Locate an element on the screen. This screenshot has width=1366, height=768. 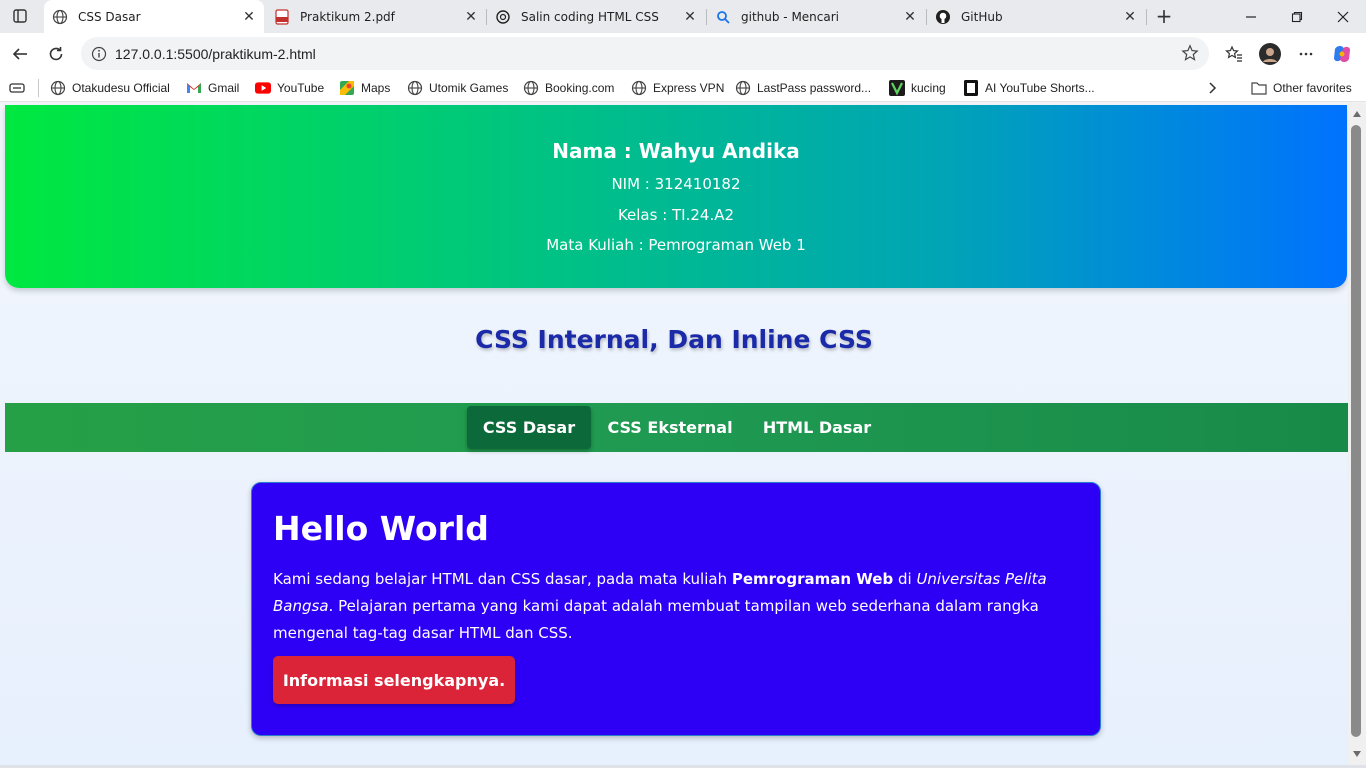
nav-html-dasar: HTML Dasar is located at coordinates (817, 427).